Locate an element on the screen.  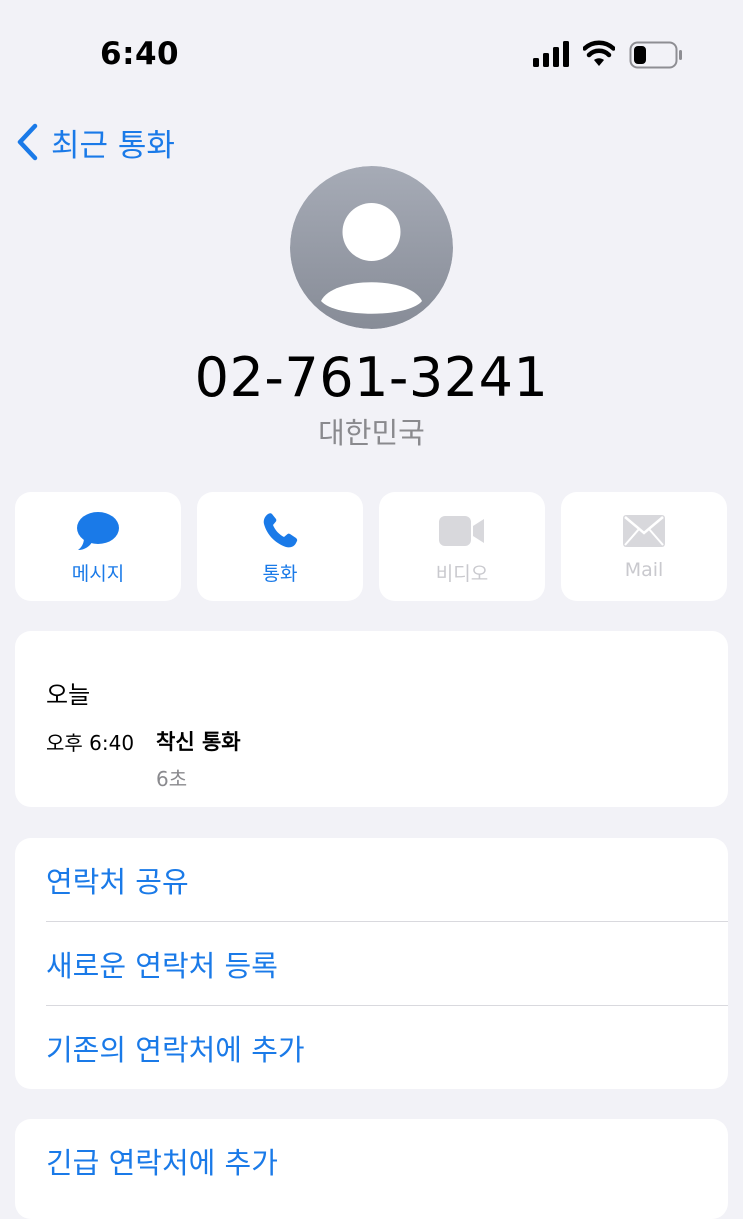
call-history-card: 오늘 오후 6:40 착신 통화 6초 is located at coordinates (371, 719).